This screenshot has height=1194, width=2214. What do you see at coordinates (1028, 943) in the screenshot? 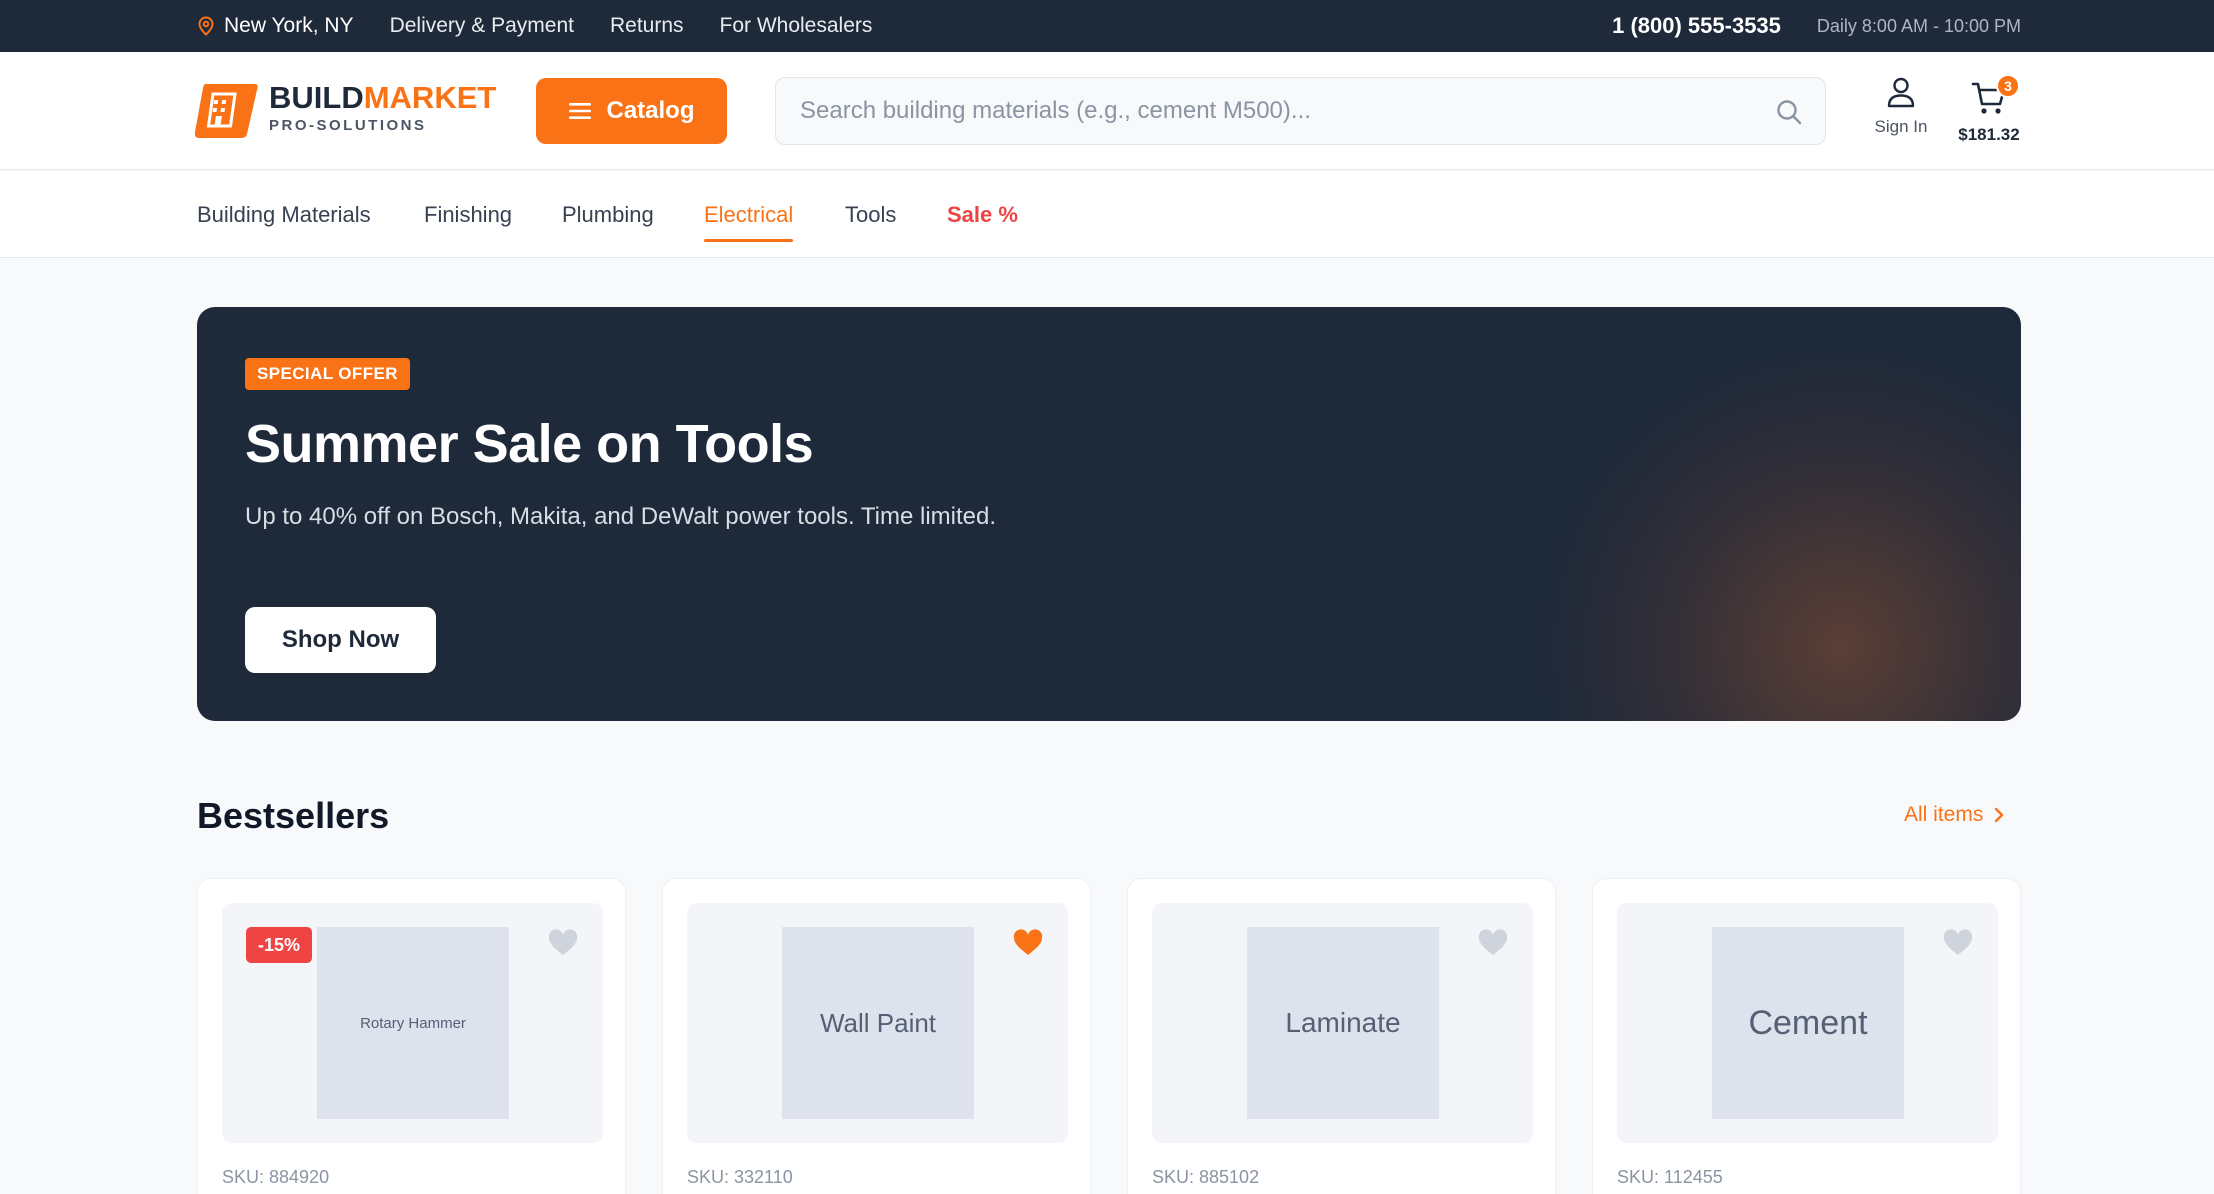
I see `heart-filled-icon` at bounding box center [1028, 943].